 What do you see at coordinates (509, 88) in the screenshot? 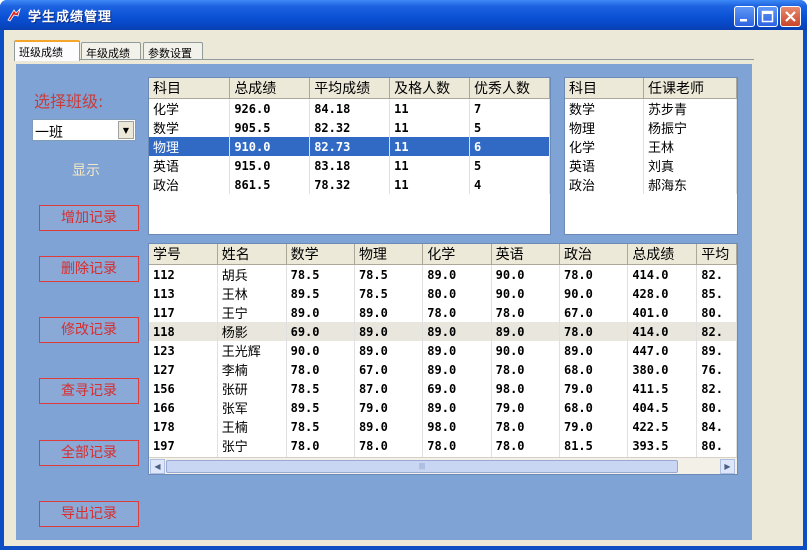
I see `column-header: 优秀人数` at bounding box center [509, 88].